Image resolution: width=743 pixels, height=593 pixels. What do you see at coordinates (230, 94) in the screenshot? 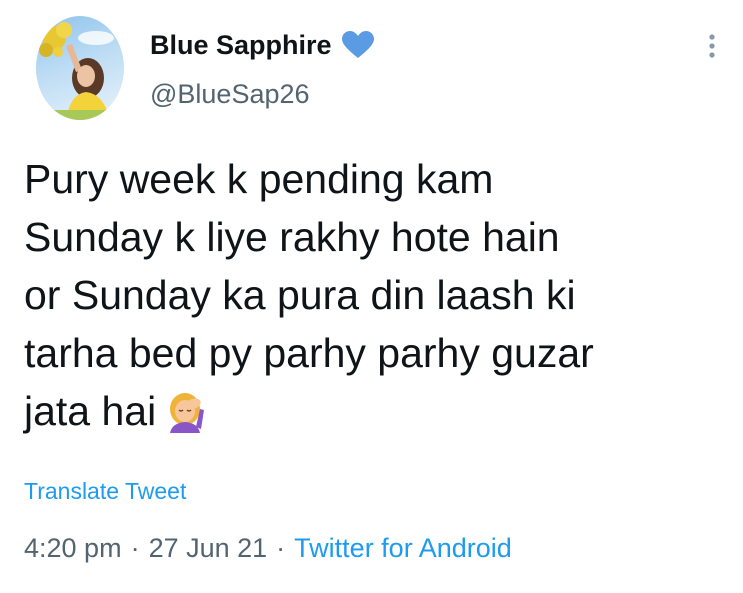
I see `author-handle: @BlueSap26` at bounding box center [230, 94].